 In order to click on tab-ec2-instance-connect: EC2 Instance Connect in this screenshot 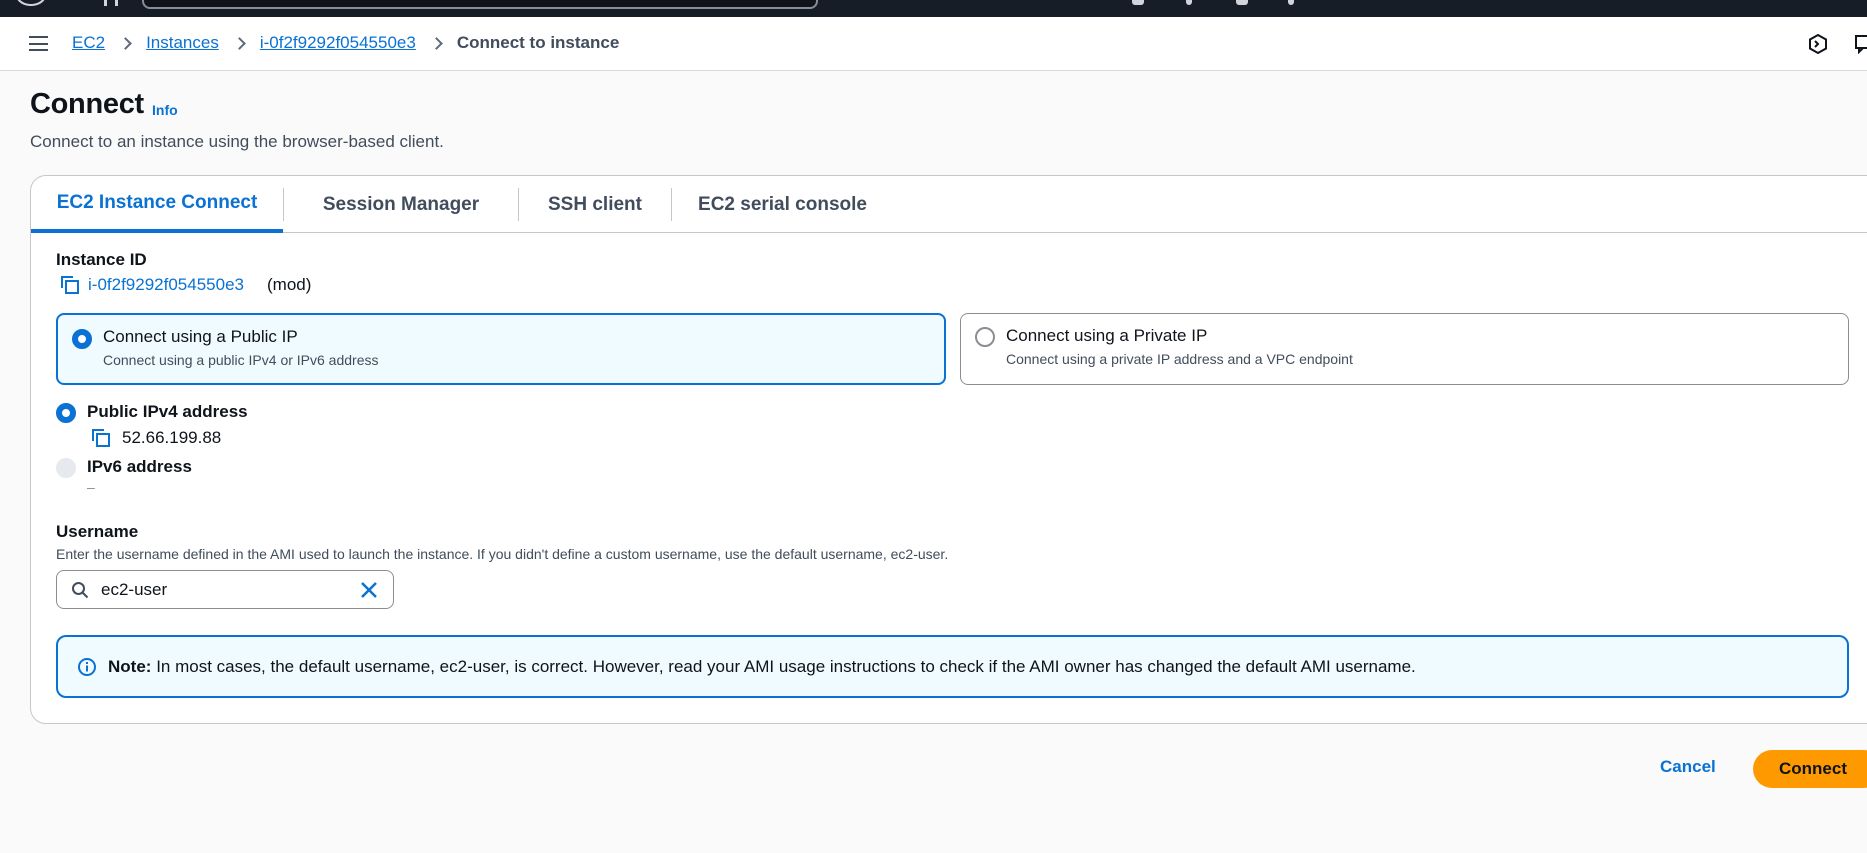, I will do `click(157, 204)`.